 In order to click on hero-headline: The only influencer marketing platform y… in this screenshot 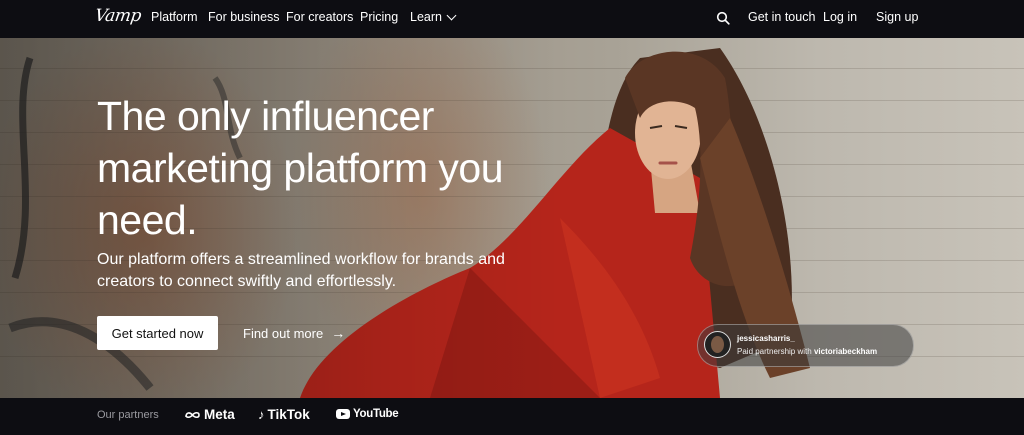, I will do `click(300, 168)`.